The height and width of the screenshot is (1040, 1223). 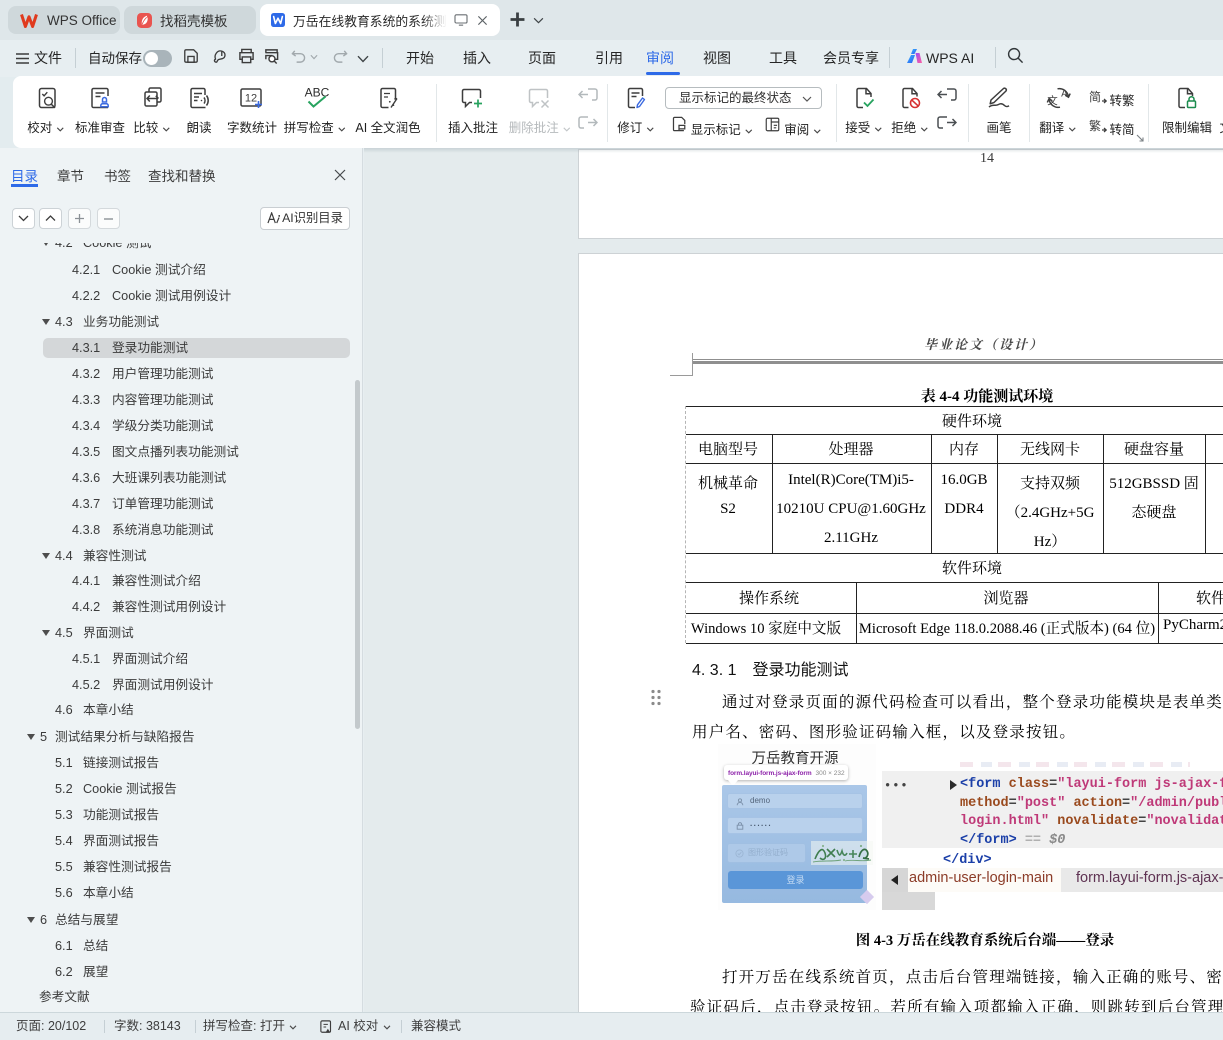 I want to click on svg-text: 12, so click(x=251, y=99).